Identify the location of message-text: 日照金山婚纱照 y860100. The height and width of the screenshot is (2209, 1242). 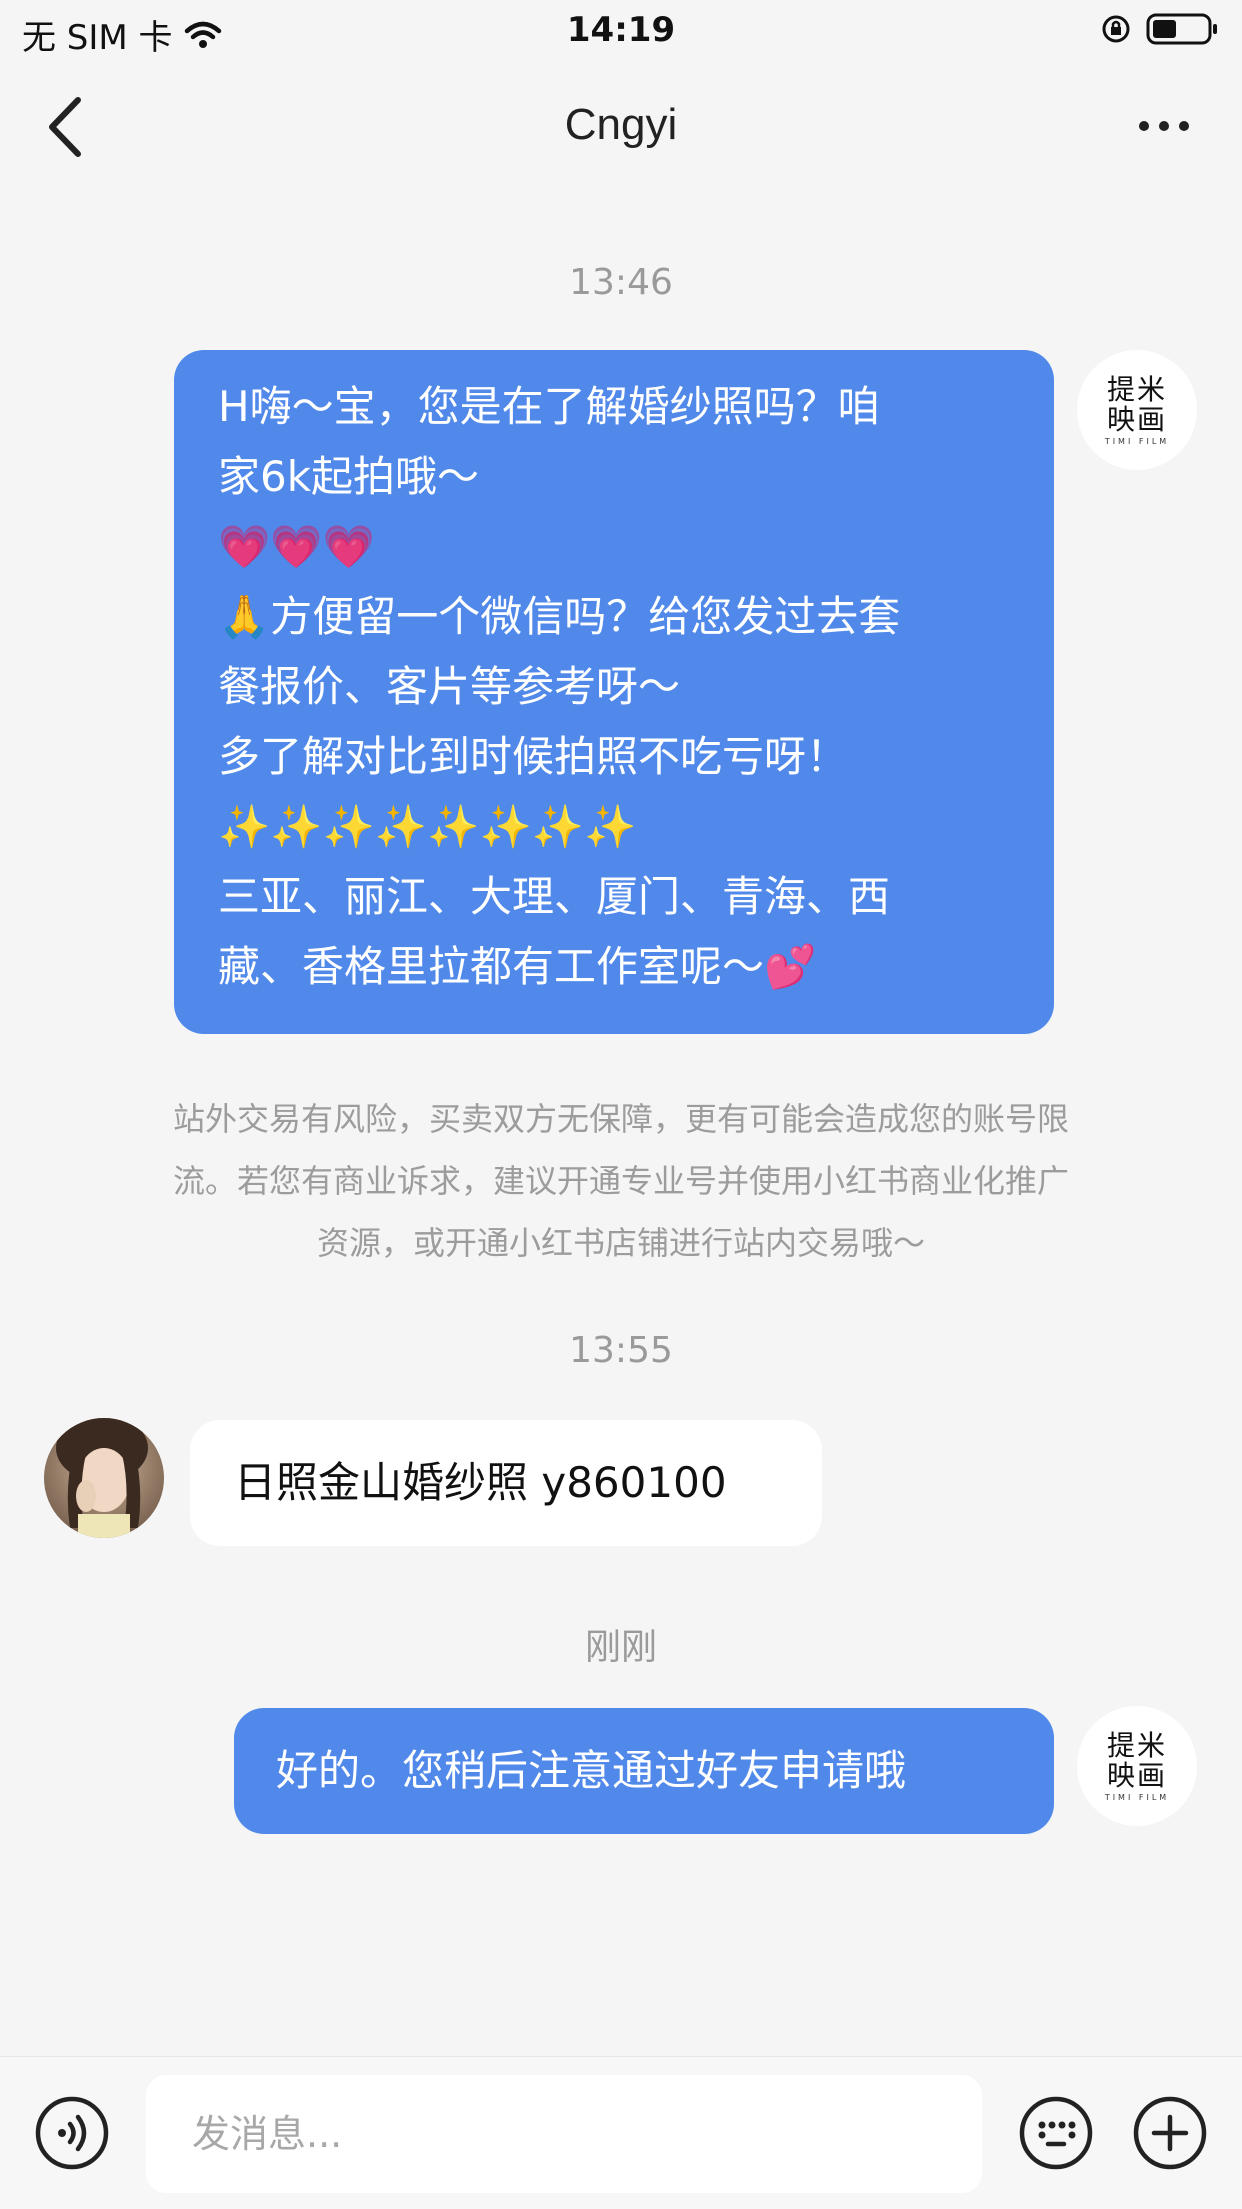
(480, 1482).